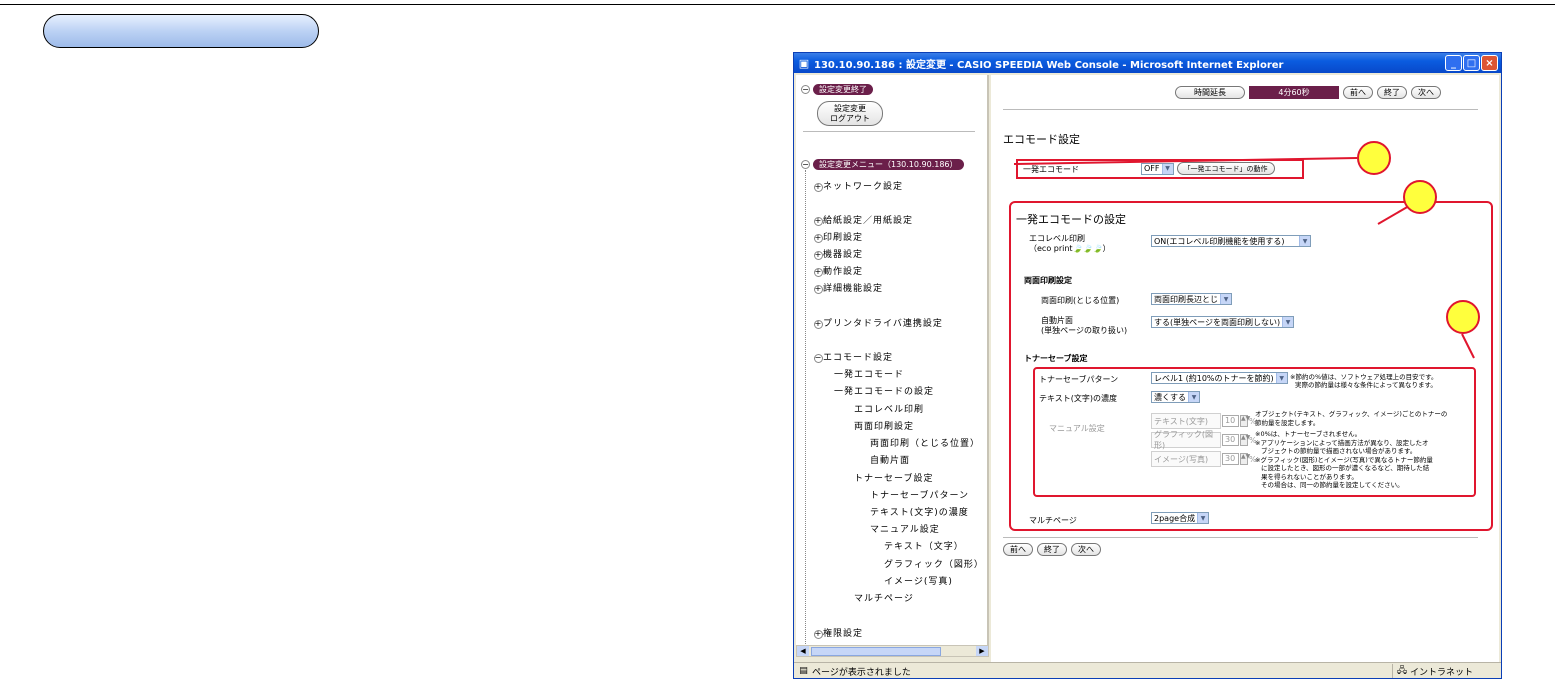  I want to click on callout-overlay, so click(1244, 258).